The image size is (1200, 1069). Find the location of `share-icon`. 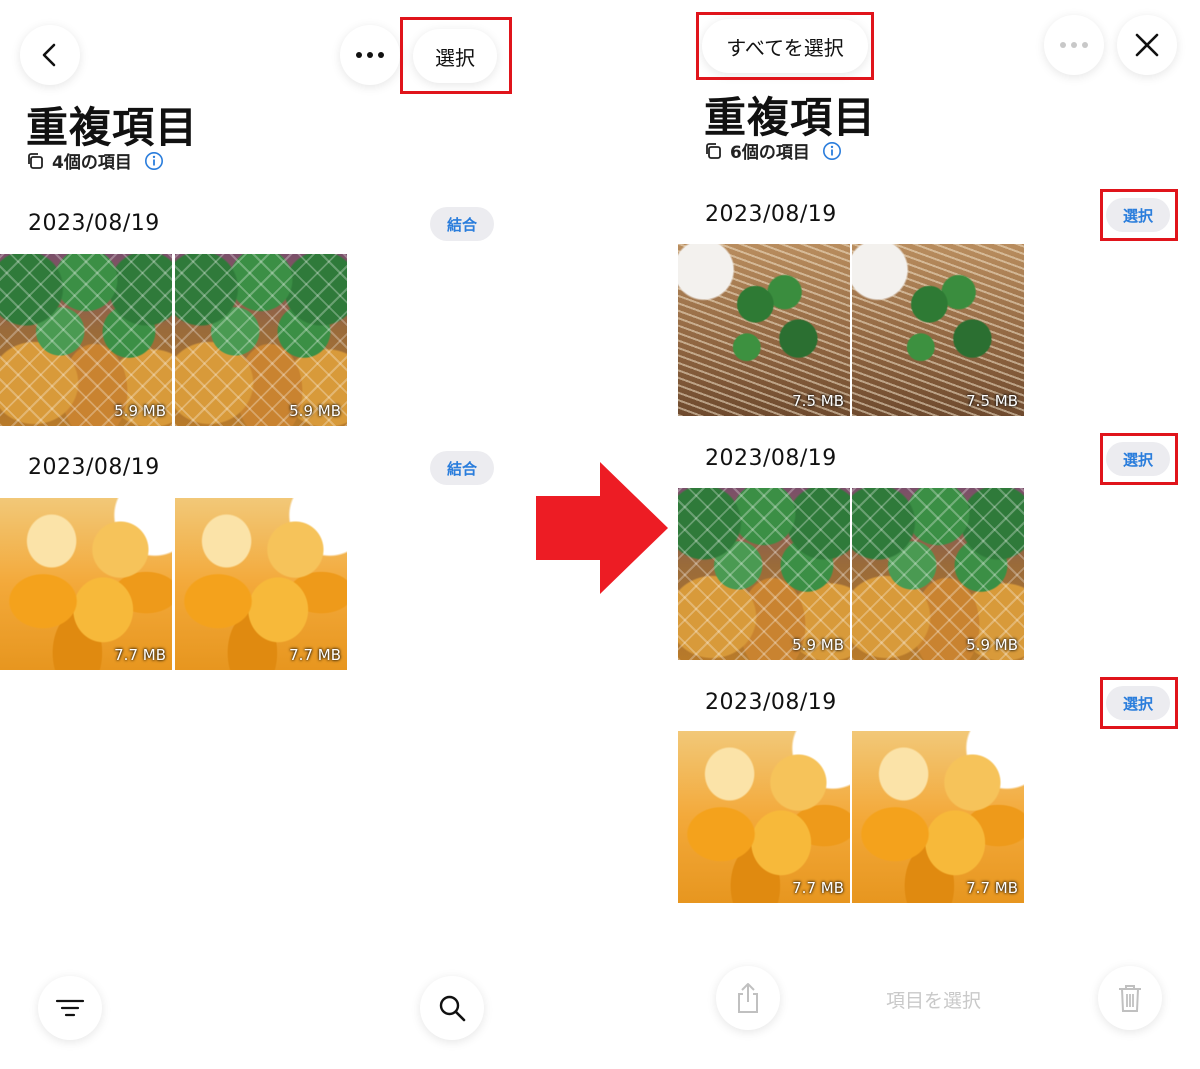

share-icon is located at coordinates (748, 998).